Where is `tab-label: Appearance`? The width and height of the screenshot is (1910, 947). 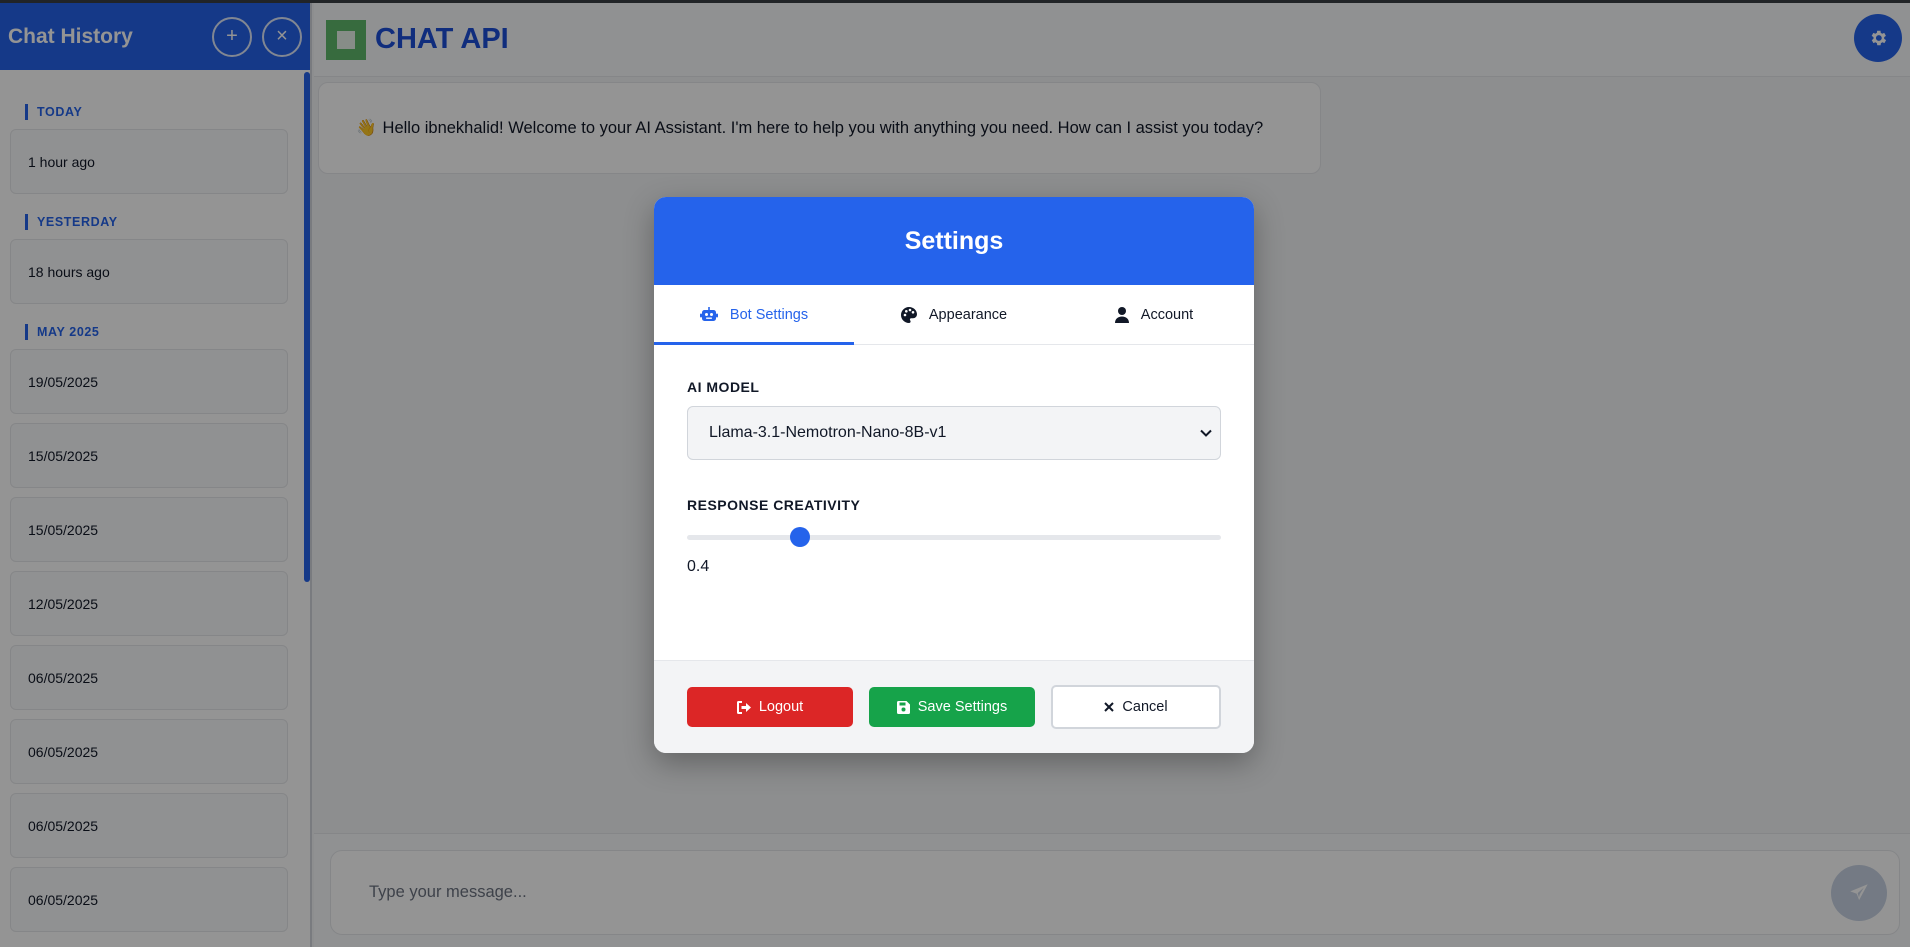 tab-label: Appearance is located at coordinates (968, 314).